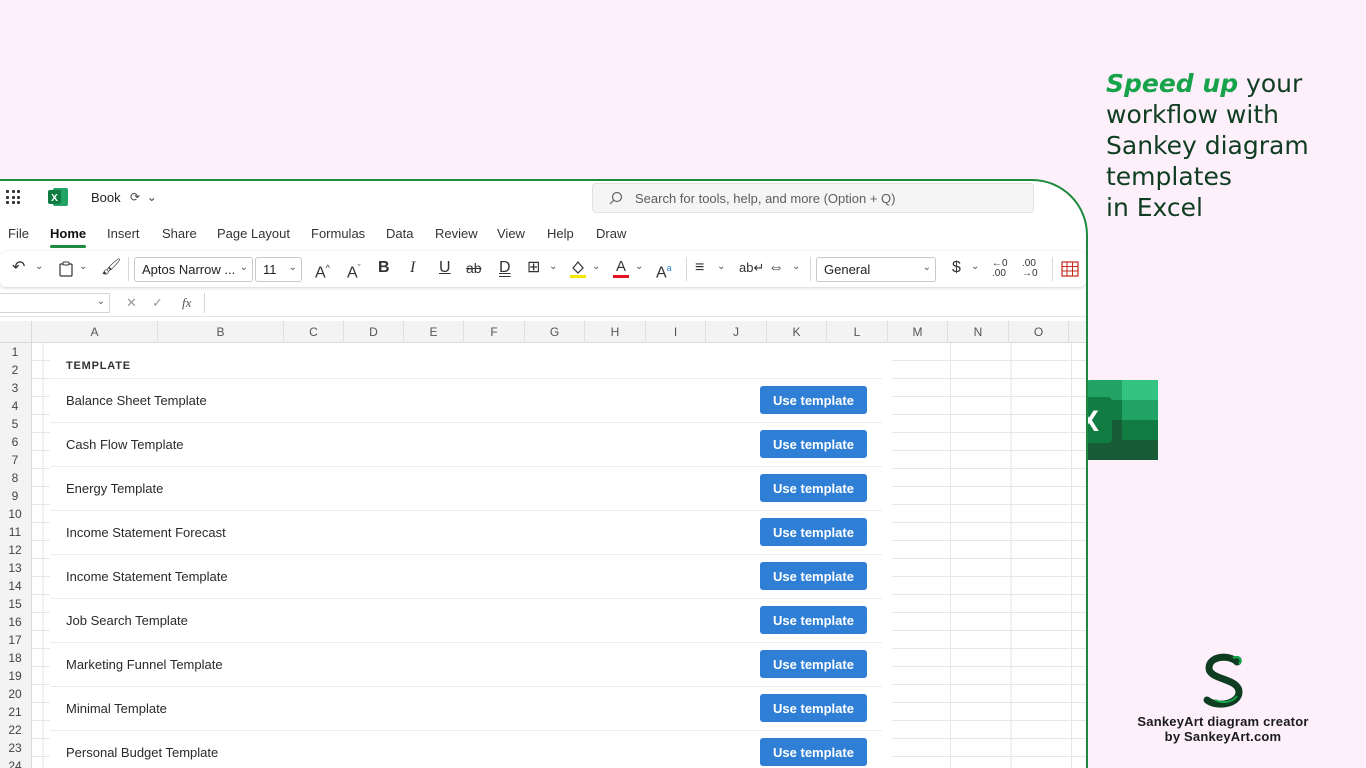  What do you see at coordinates (179, 233) in the screenshot?
I see `tab-share: Share` at bounding box center [179, 233].